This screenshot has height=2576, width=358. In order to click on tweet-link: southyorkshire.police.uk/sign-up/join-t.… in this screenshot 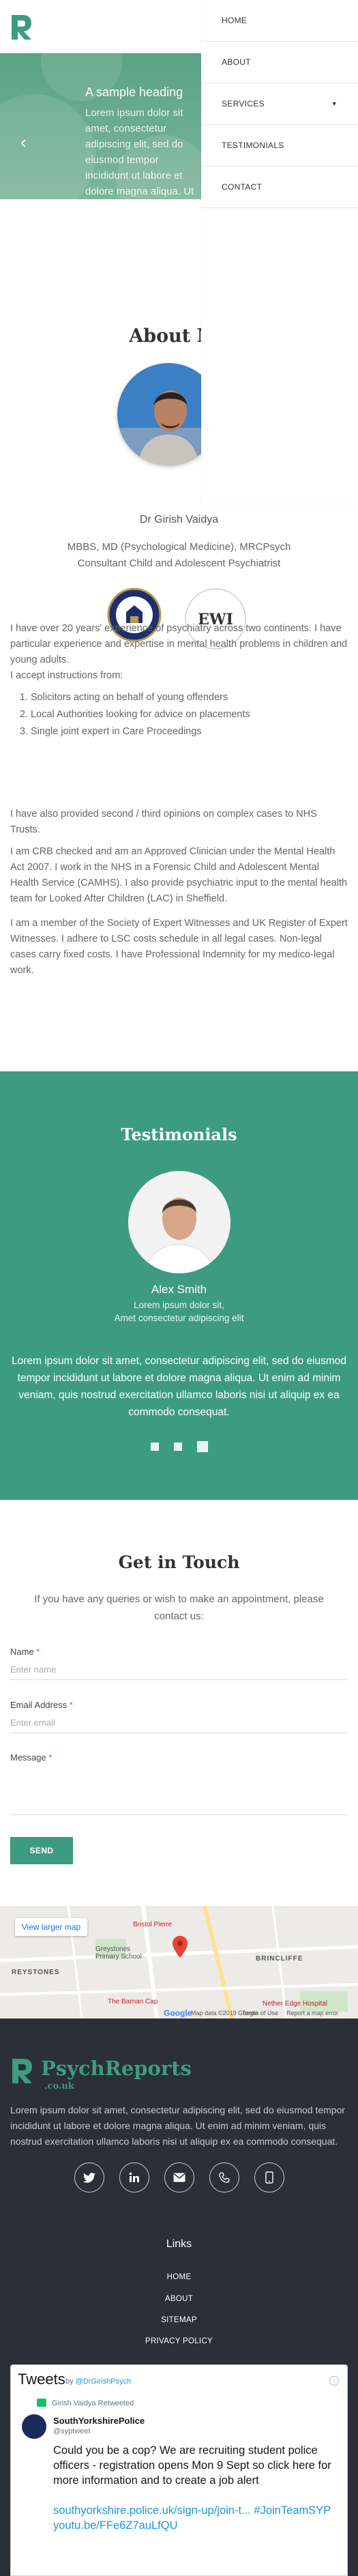, I will do `click(194, 2518)`.